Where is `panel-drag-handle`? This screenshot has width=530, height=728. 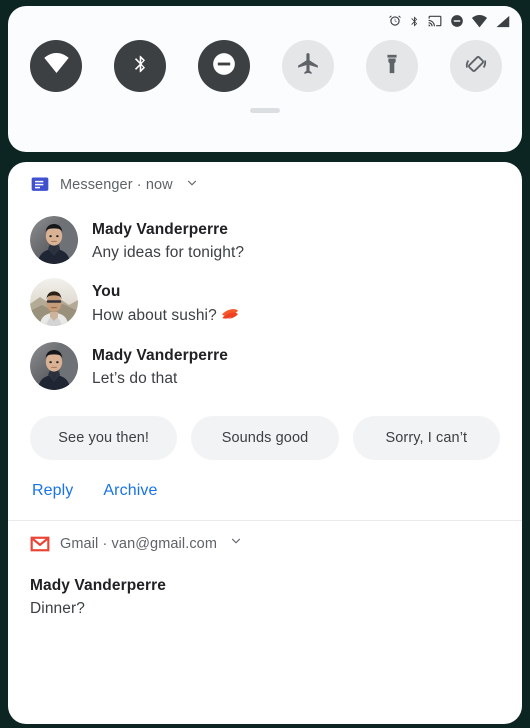
panel-drag-handle is located at coordinates (265, 110).